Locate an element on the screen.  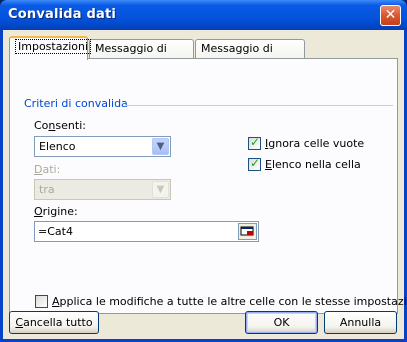
in-cell-dropdown-accelerator: E is located at coordinates (268, 164).